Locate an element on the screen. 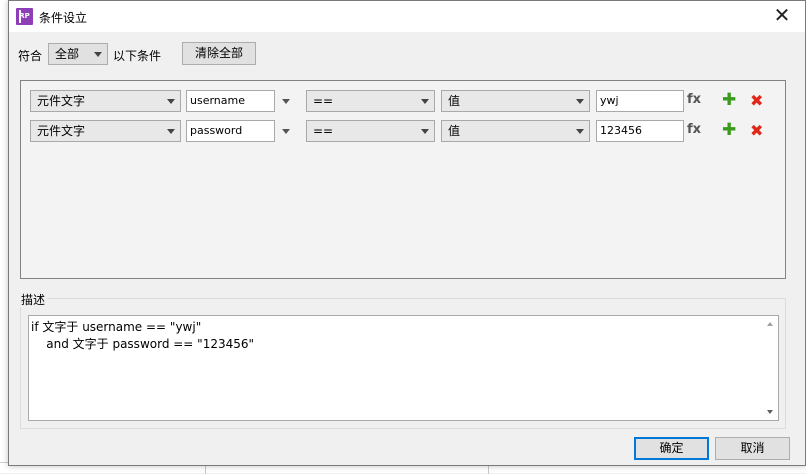 The width and height of the screenshot is (806, 474). match-mode-select: 全部 is located at coordinates (78, 54).